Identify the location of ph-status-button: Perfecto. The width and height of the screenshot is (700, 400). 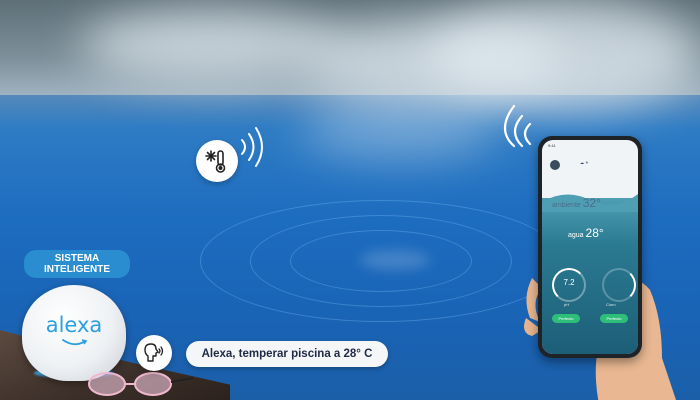
(566, 318).